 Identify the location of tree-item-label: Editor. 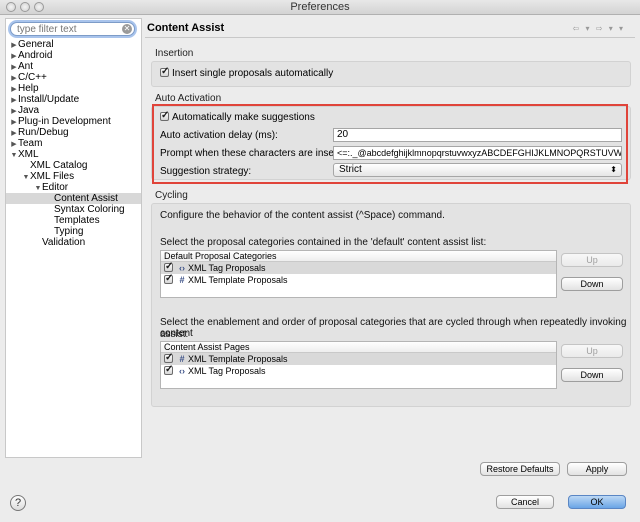
(55, 187).